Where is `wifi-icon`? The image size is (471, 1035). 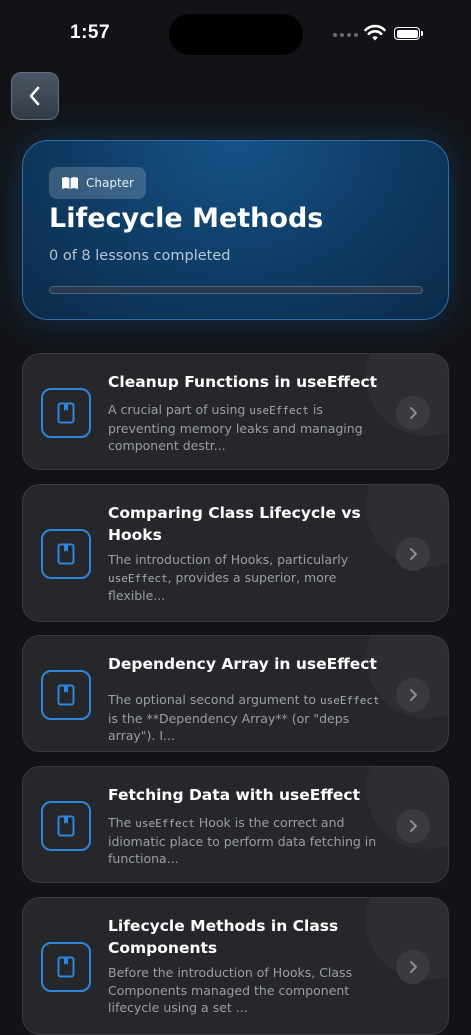 wifi-icon is located at coordinates (375, 32).